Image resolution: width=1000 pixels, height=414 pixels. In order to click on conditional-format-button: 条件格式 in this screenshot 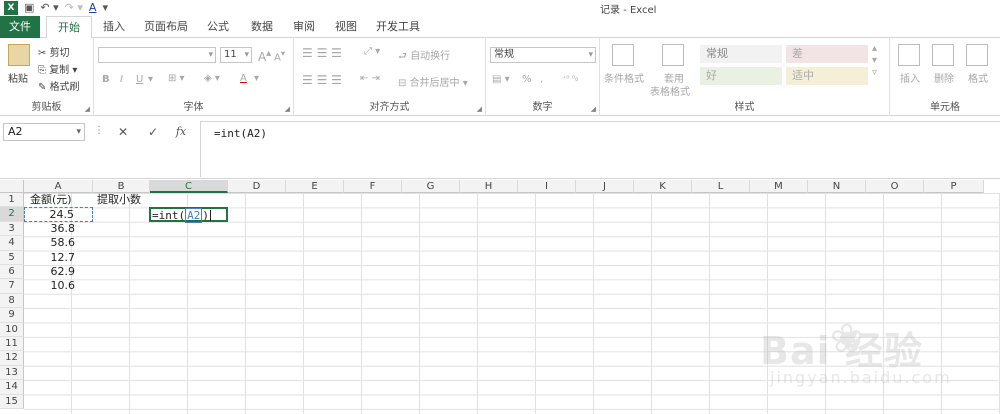, I will do `click(624, 77)`.